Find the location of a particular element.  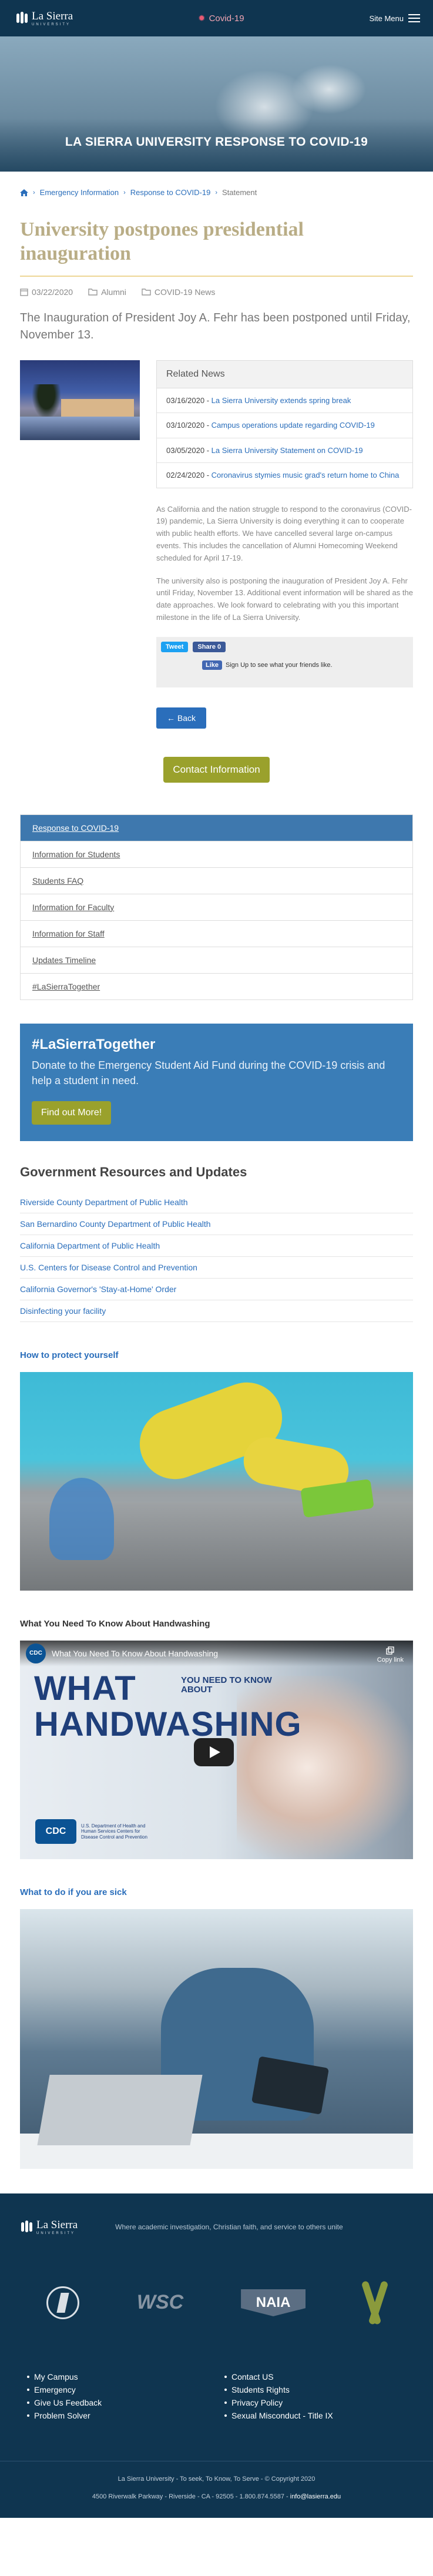

copy-link-button: Copy link is located at coordinates (391, 1654).